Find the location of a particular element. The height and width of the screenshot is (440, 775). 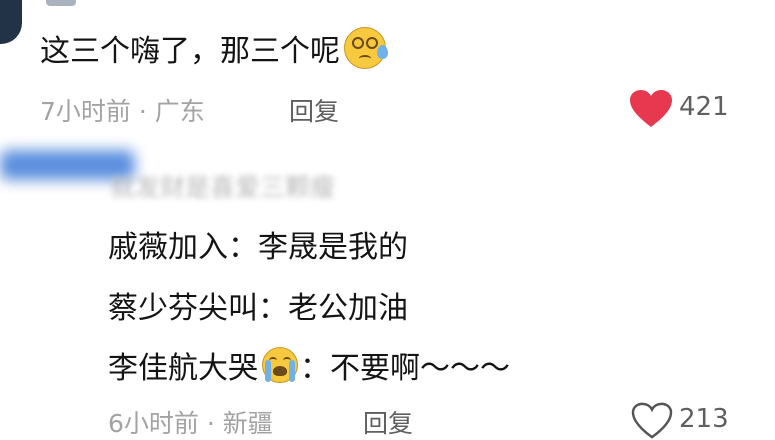

comment-time: 6小时前 is located at coordinates (153, 423).